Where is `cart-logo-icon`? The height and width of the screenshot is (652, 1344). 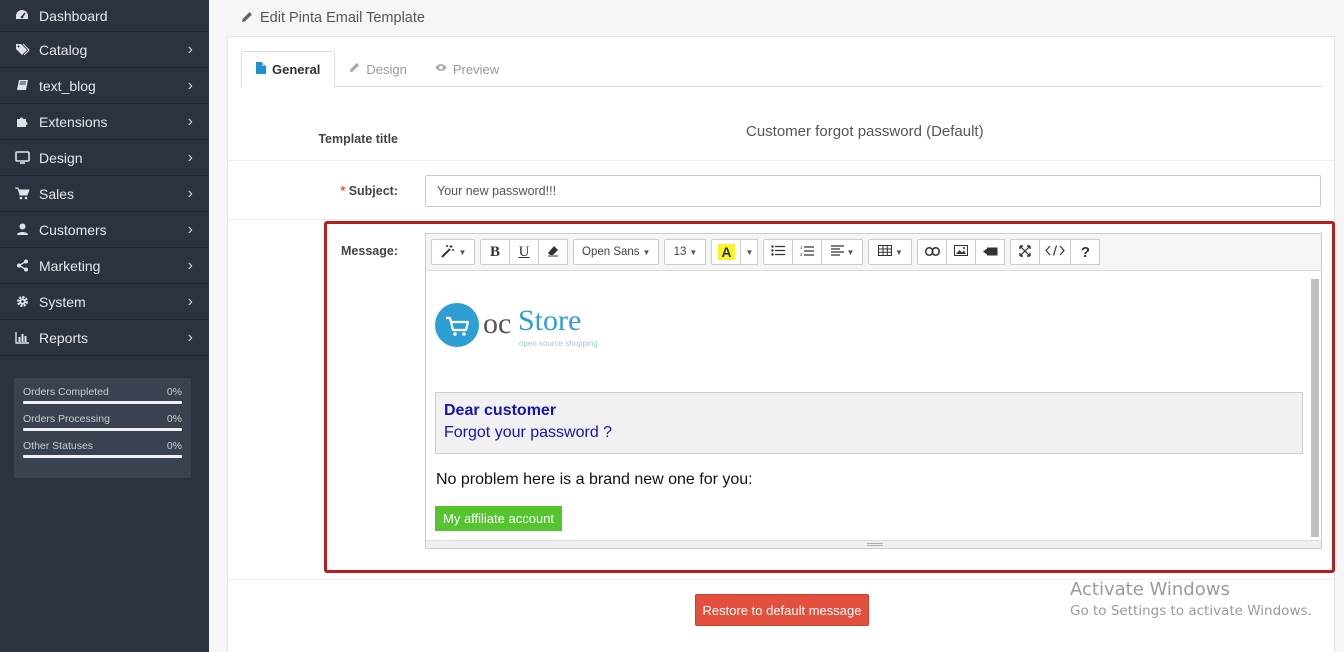 cart-logo-icon is located at coordinates (457, 325).